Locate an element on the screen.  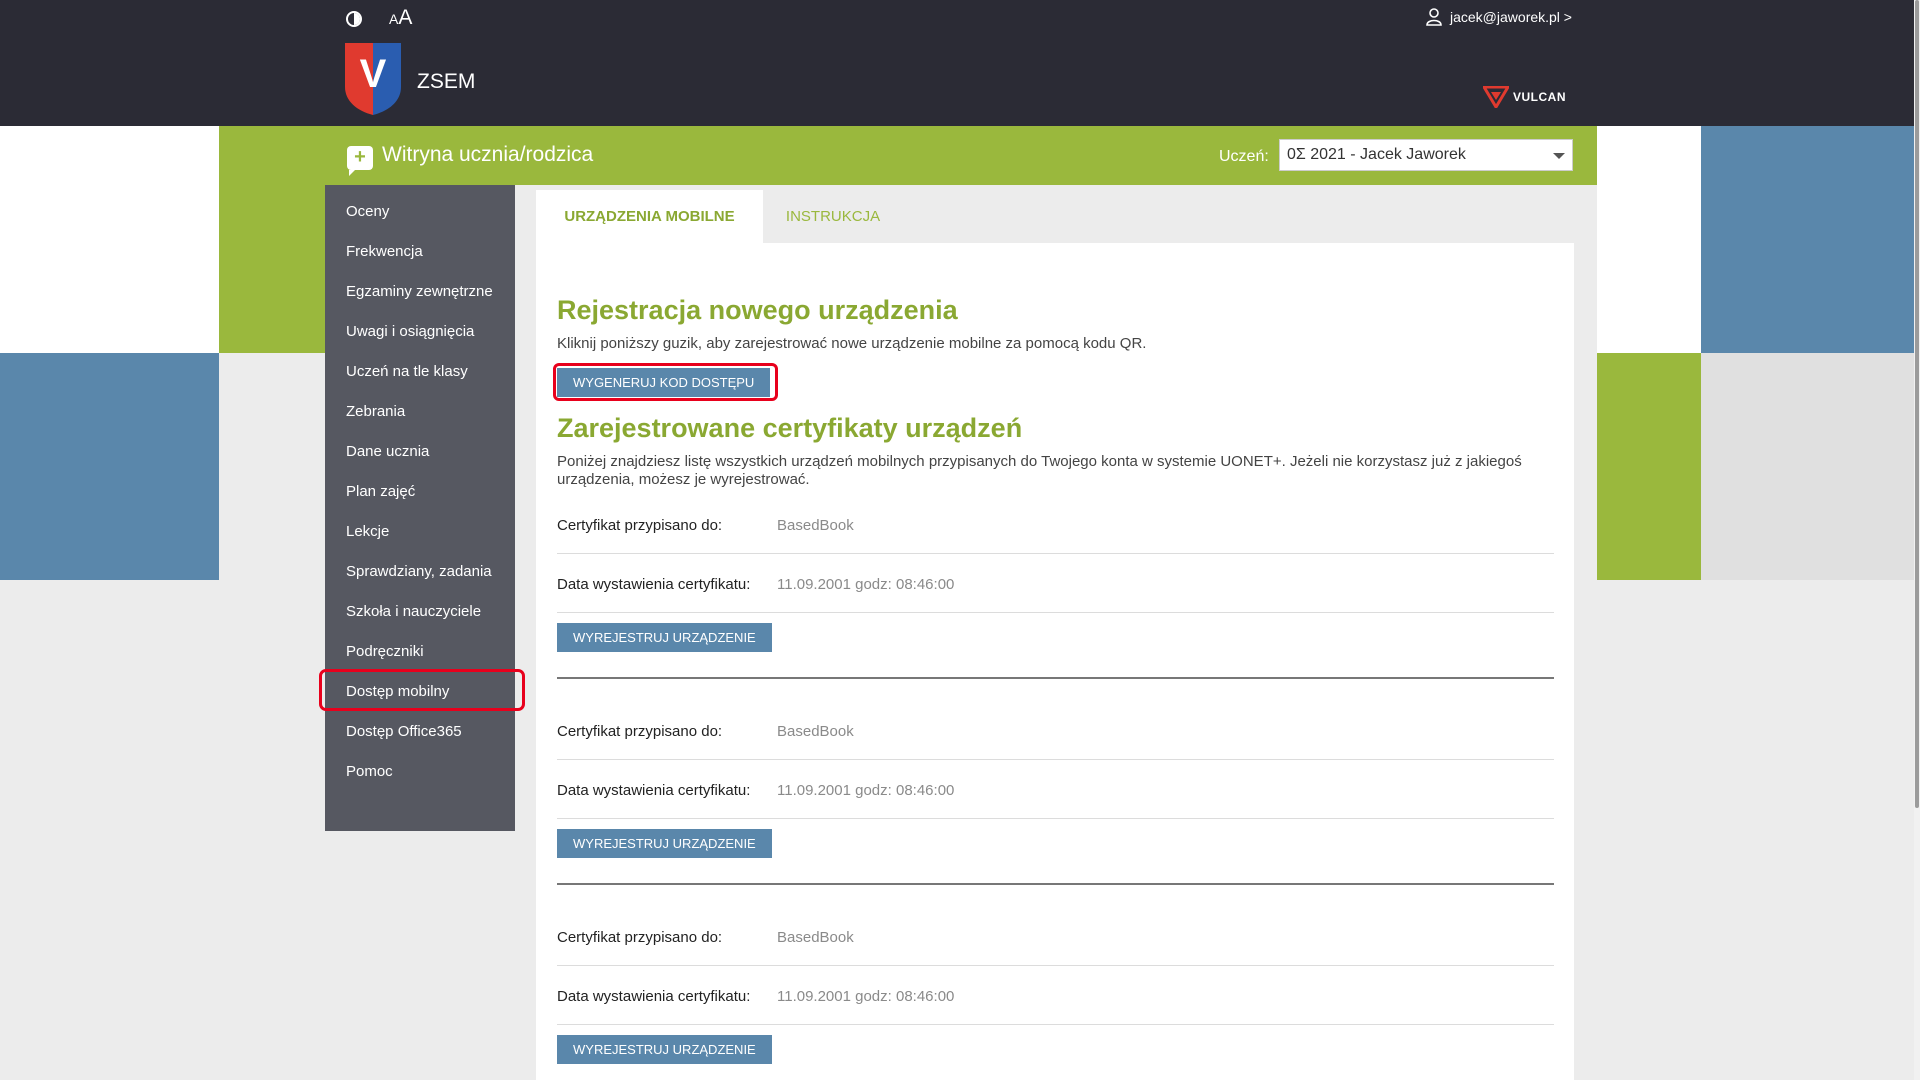
sidebar-item-pomoc: Pomoc is located at coordinates (369, 771).